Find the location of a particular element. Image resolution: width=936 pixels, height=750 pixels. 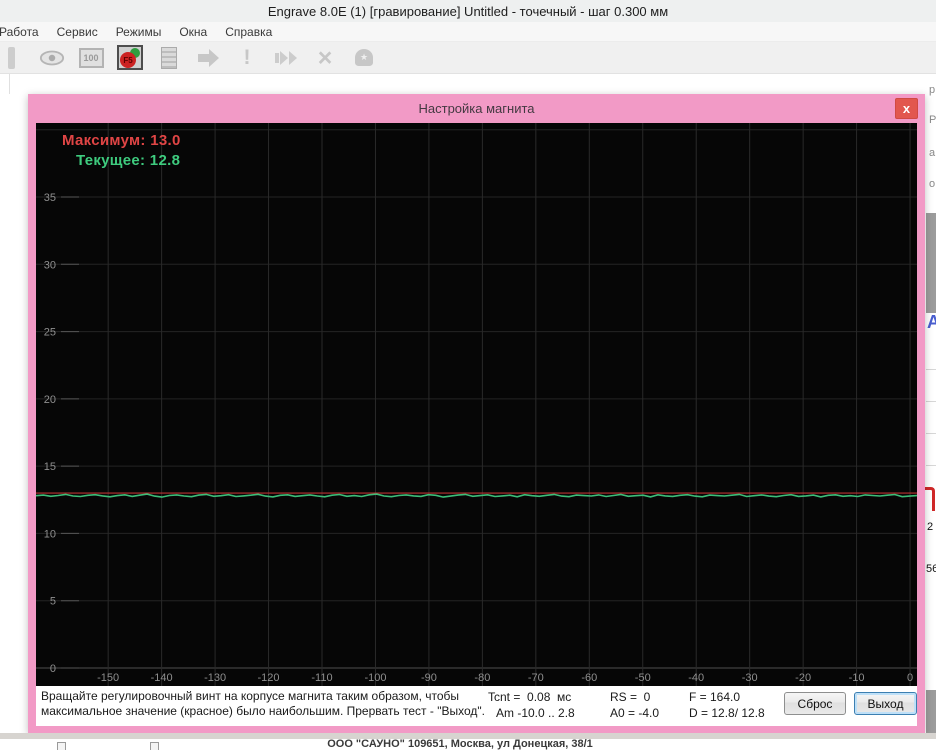

fast-forward-shape is located at coordinates (286, 57).